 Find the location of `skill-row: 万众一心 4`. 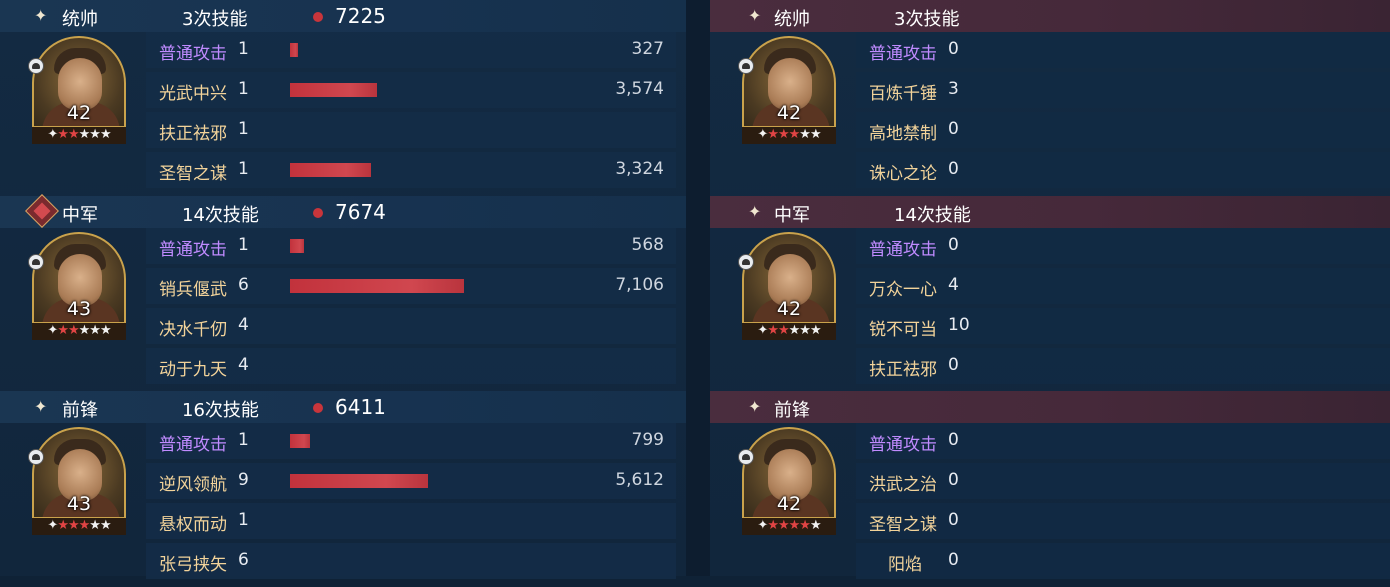

skill-row: 万众一心 4 is located at coordinates (1123, 286).